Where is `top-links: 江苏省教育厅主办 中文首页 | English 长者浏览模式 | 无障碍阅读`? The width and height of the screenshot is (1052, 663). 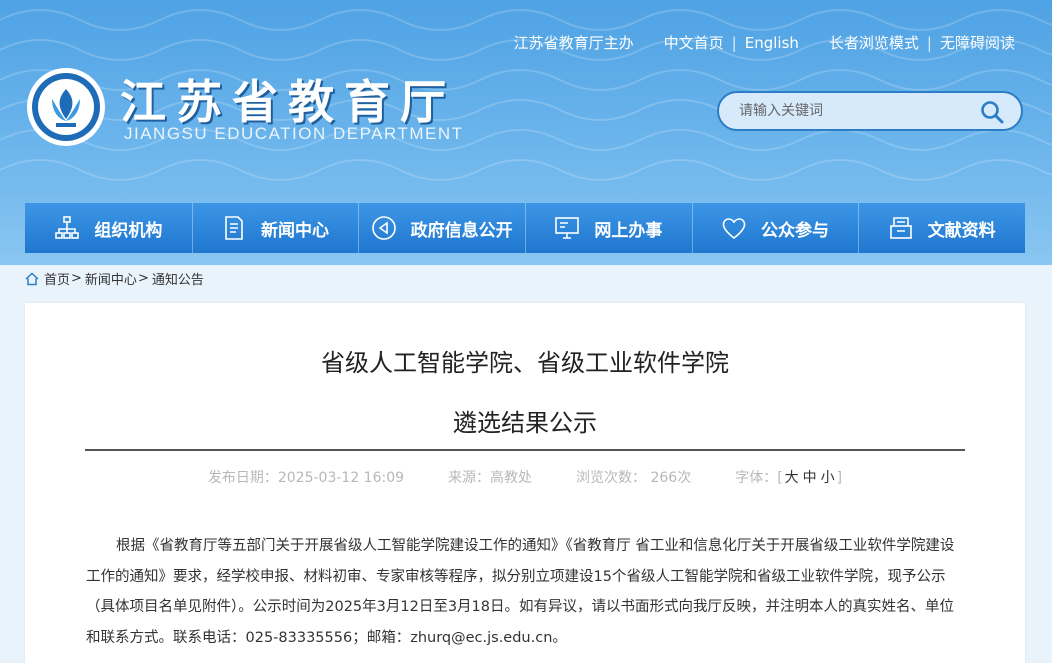 top-links: 江苏省教育厅主办 中文首页 | English 长者浏览模式 | 无障碍阅读 is located at coordinates (764, 42).